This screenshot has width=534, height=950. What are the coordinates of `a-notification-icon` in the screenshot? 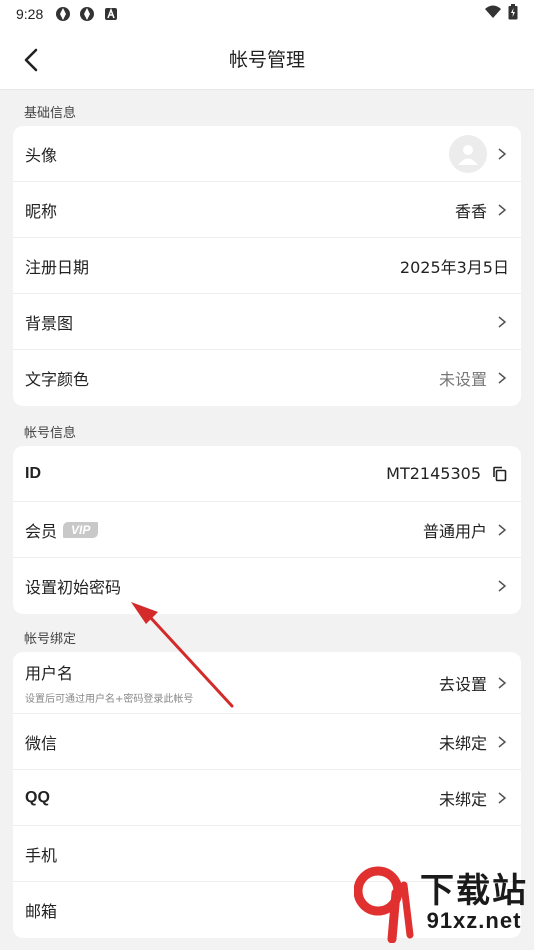 It's located at (111, 14).